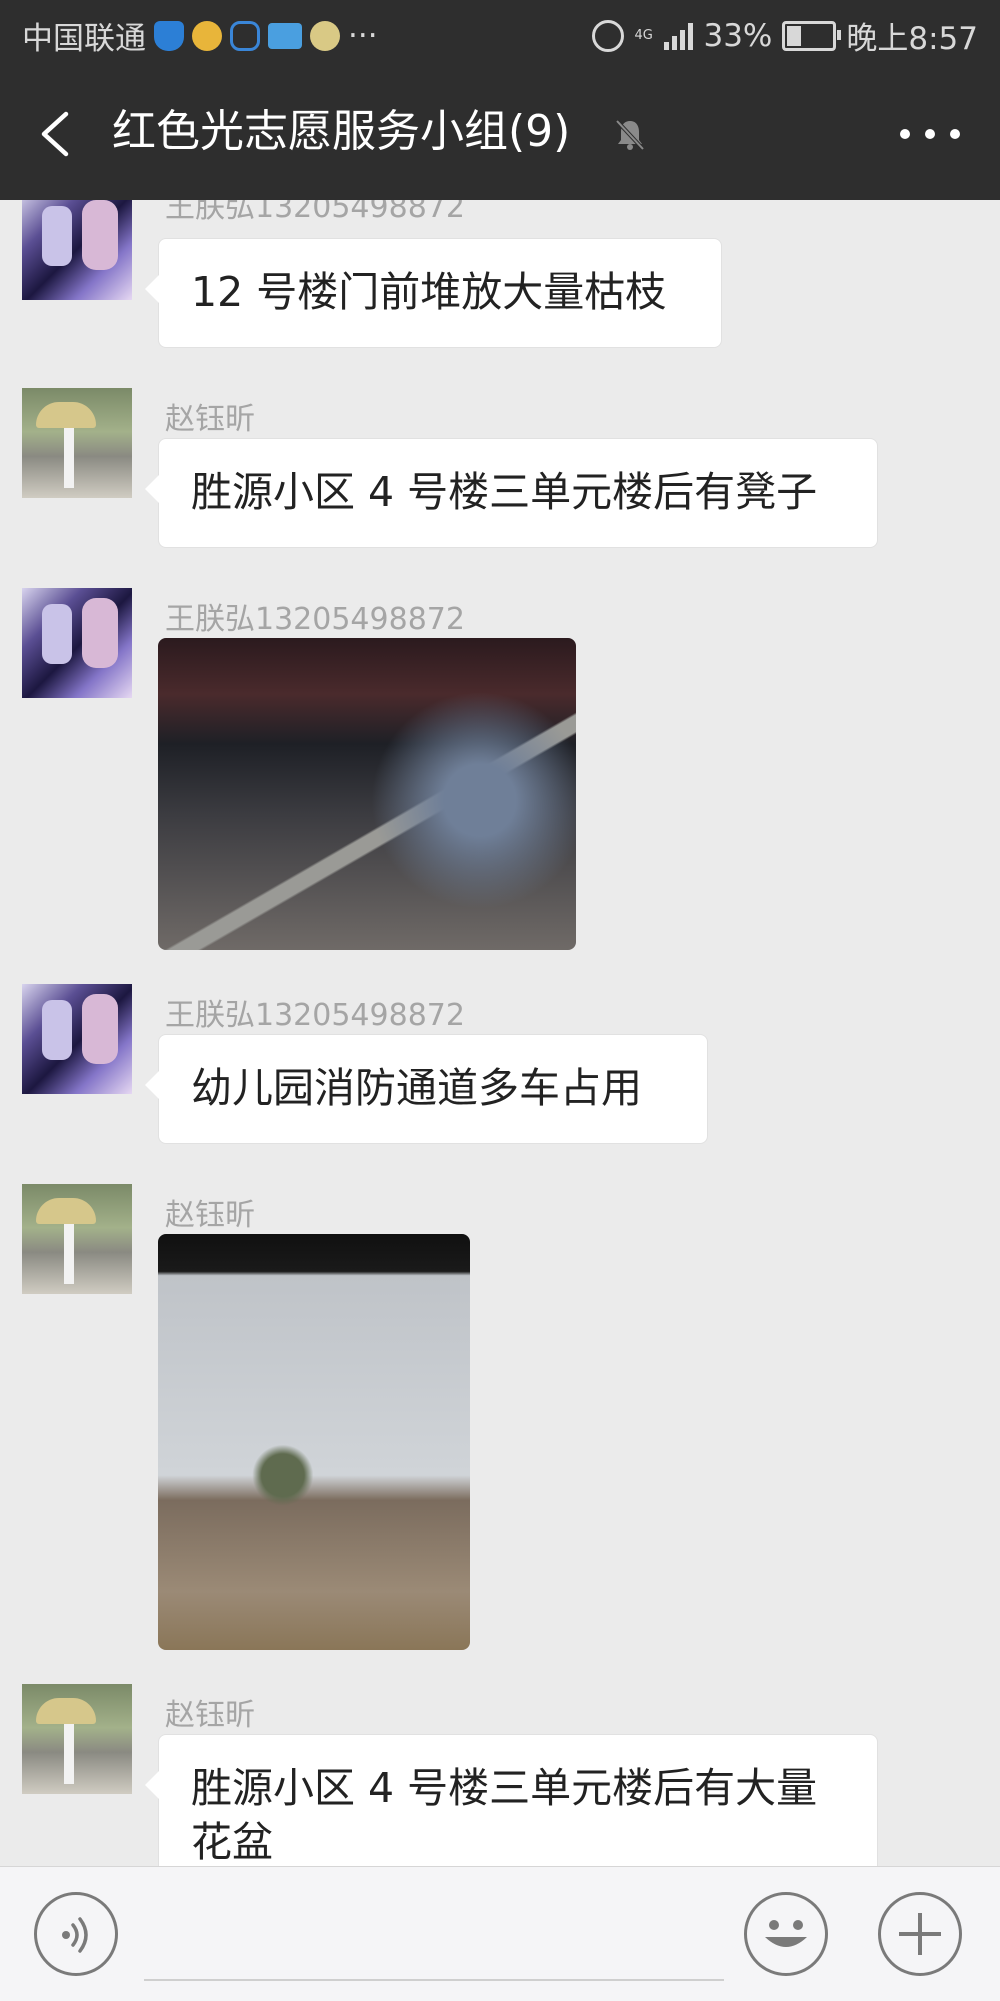 This screenshot has width=1000, height=2001. I want to click on round-app-icon, so click(325, 35).